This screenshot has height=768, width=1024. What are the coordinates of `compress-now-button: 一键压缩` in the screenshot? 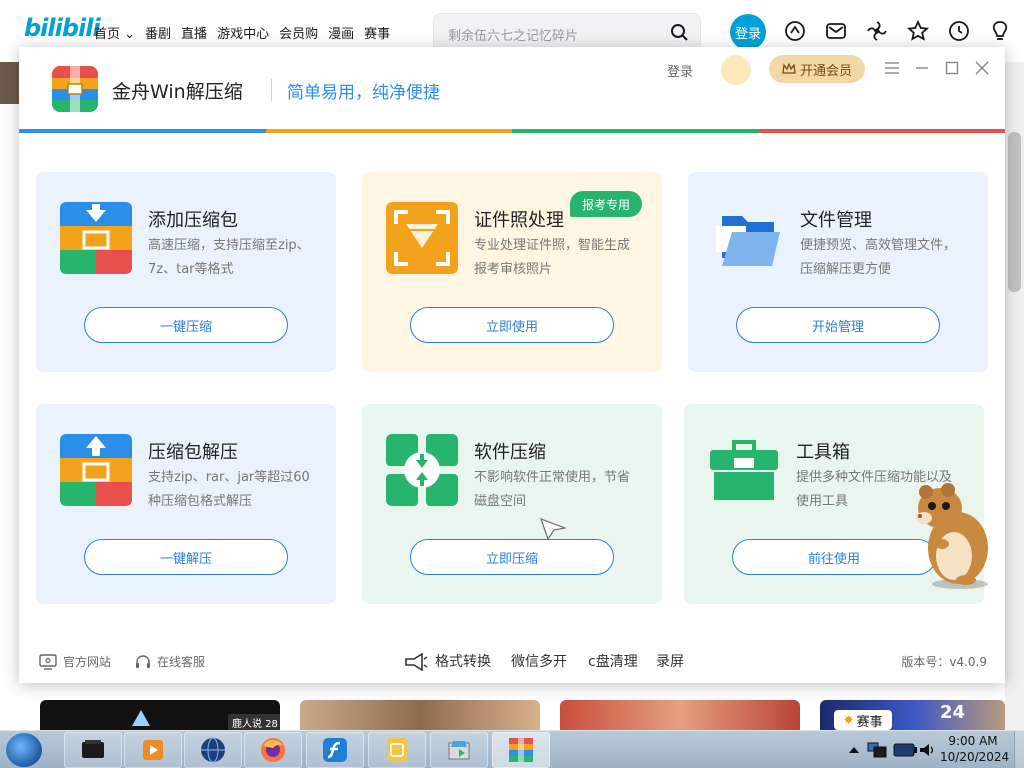 It's located at (186, 325).